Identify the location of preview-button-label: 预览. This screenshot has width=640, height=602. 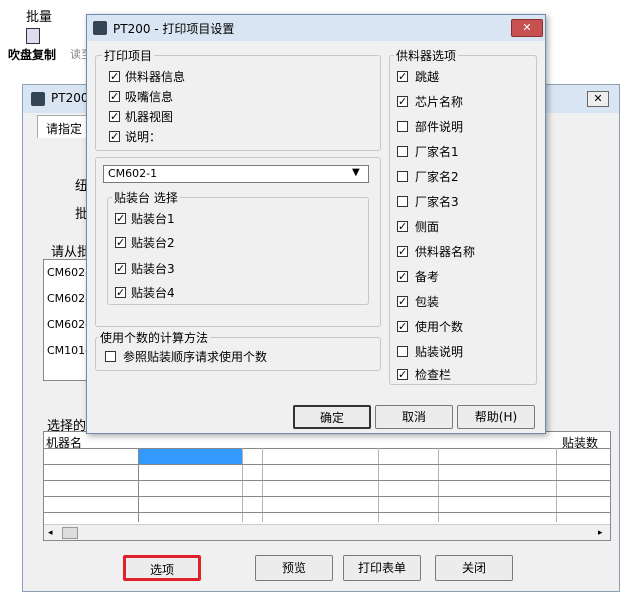
(293, 568).